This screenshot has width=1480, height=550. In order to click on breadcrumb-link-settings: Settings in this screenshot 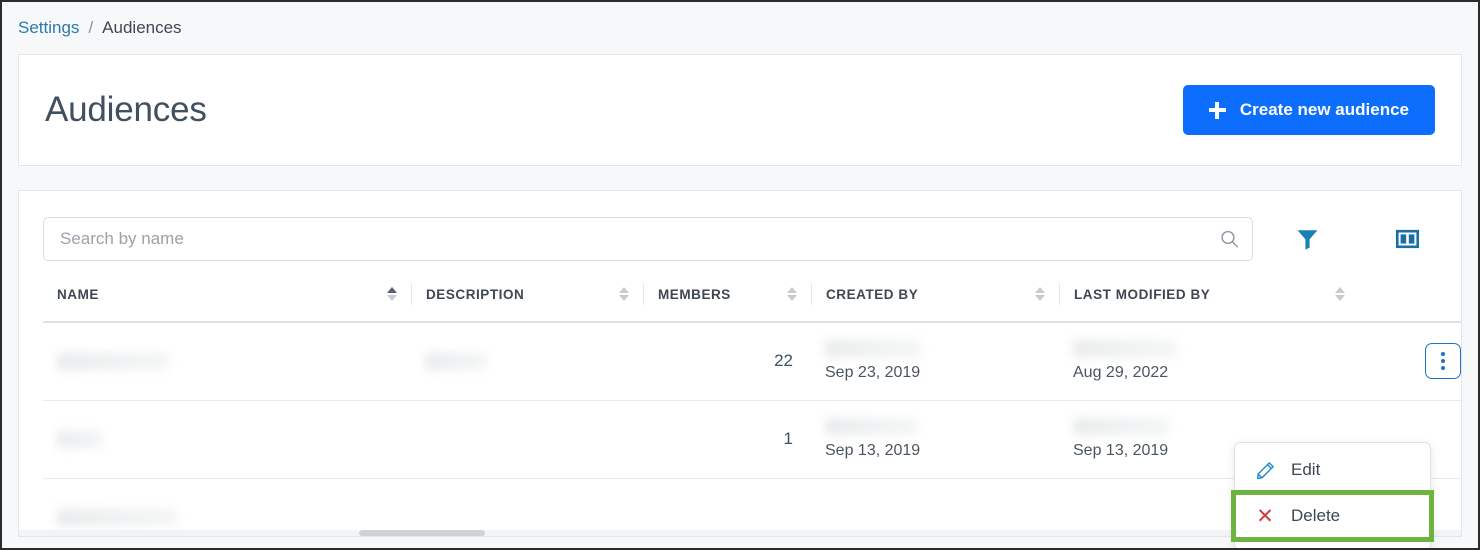, I will do `click(48, 28)`.